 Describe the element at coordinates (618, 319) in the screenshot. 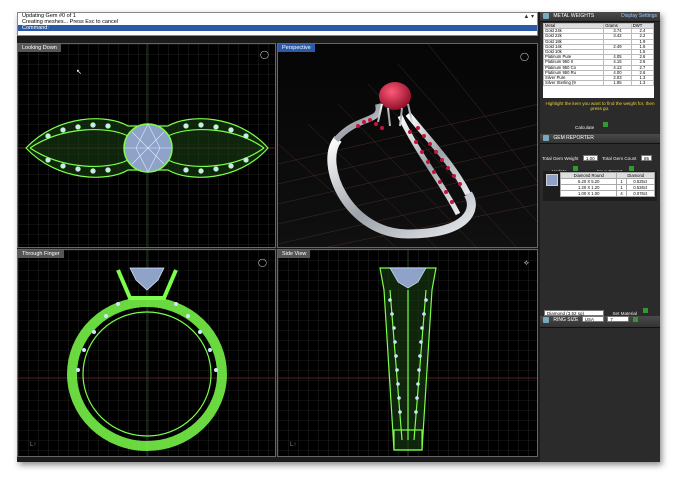

I see `ring-size-select: 7` at that location.